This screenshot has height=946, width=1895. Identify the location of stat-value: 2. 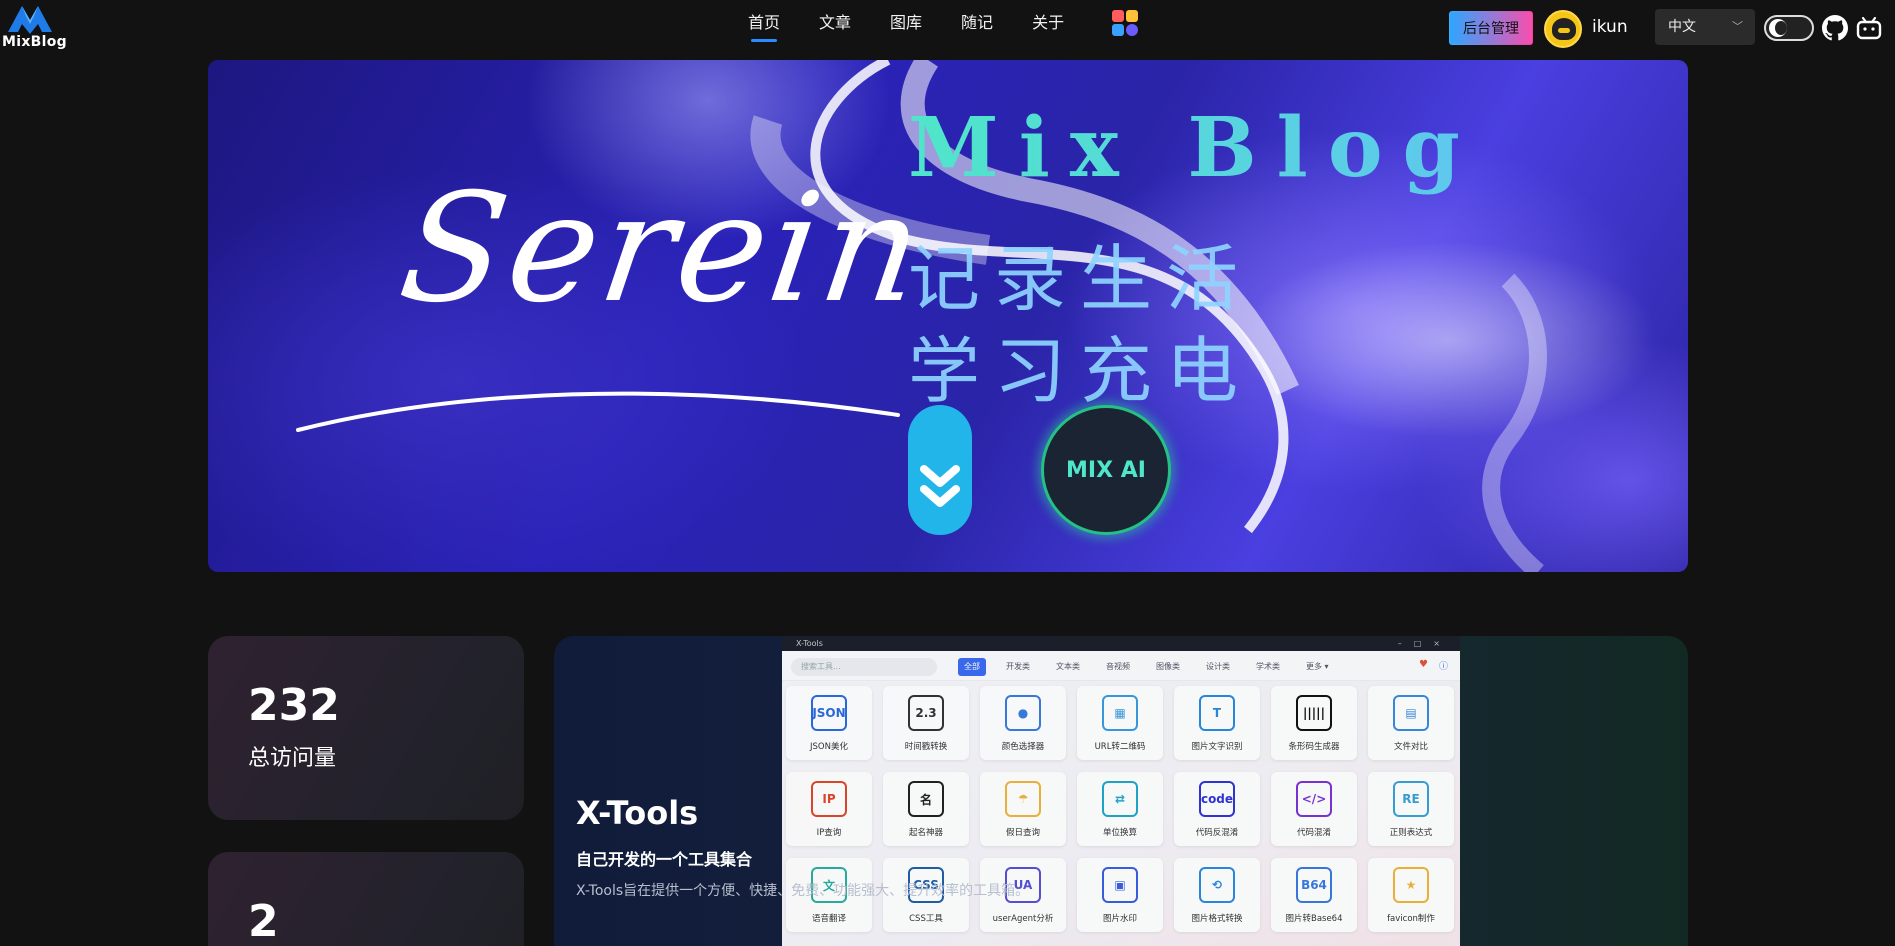
(263, 921).